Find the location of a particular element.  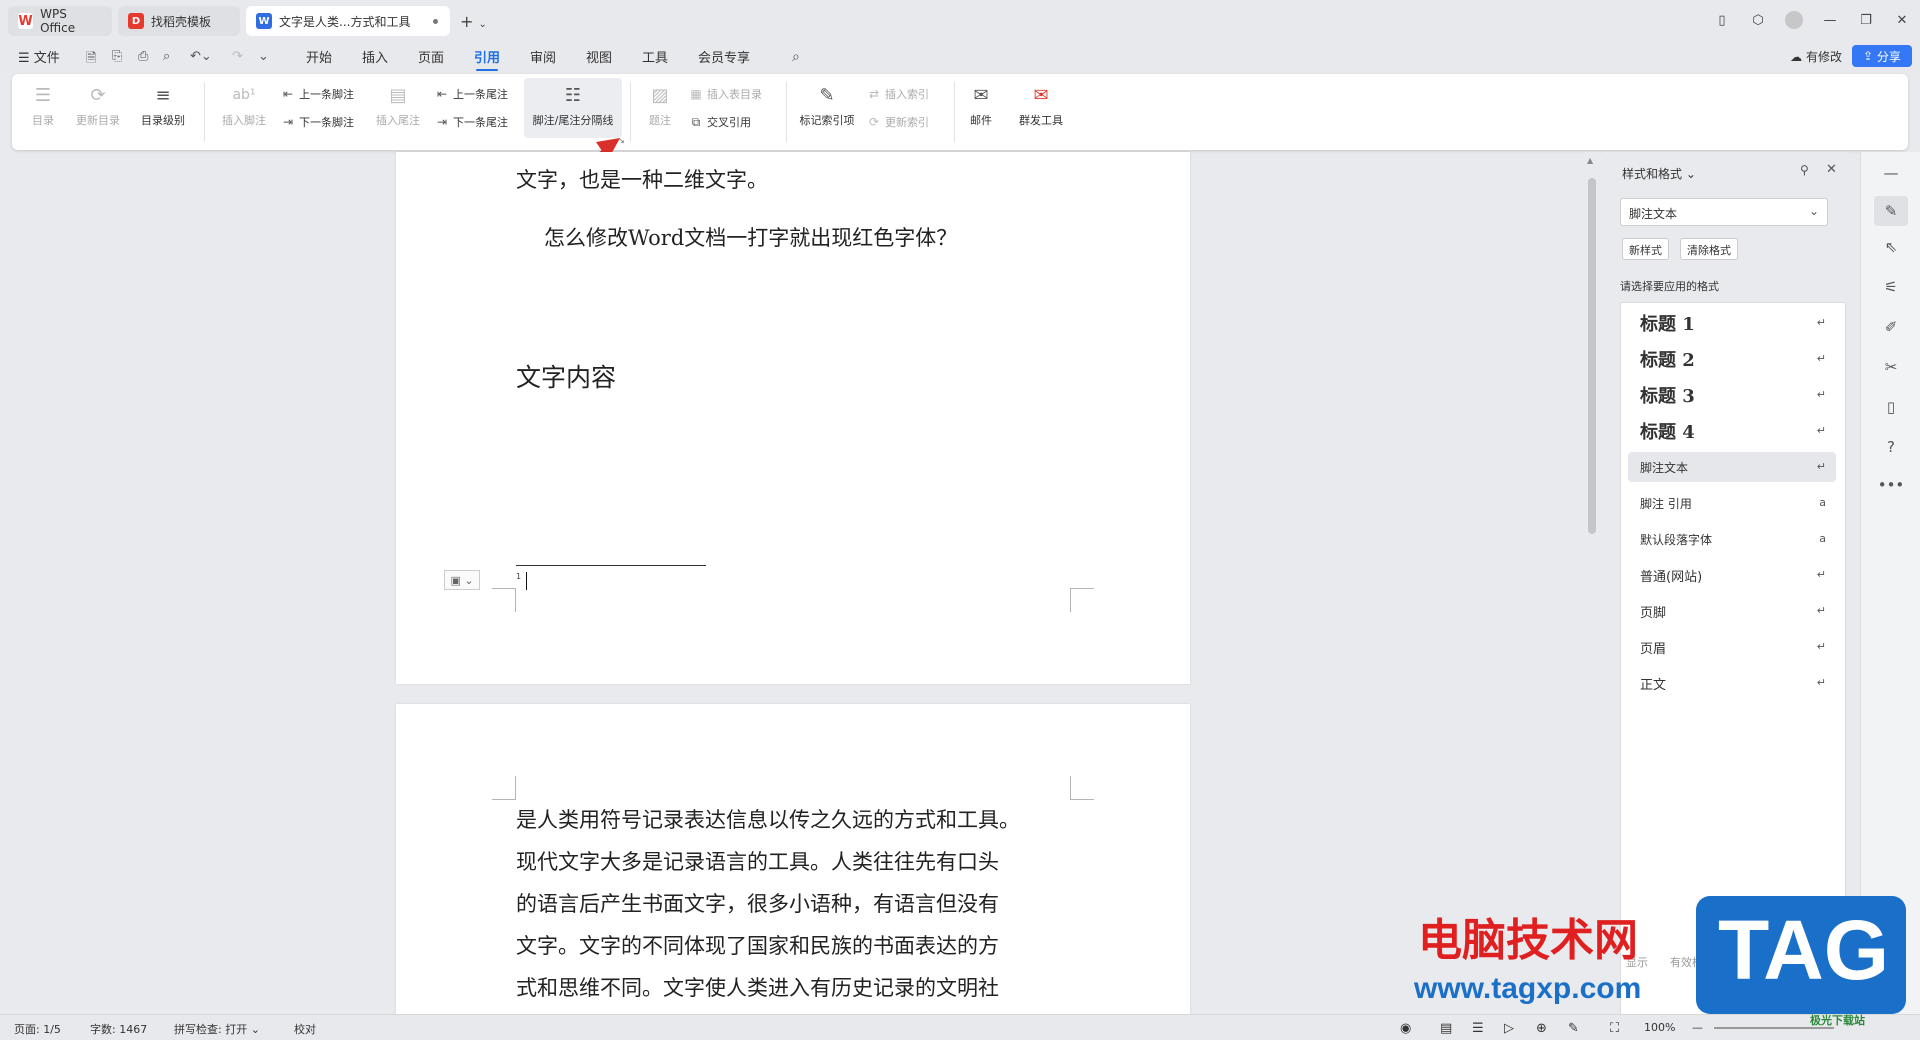

style-item: 页脚 ↵ is located at coordinates (1732, 611).